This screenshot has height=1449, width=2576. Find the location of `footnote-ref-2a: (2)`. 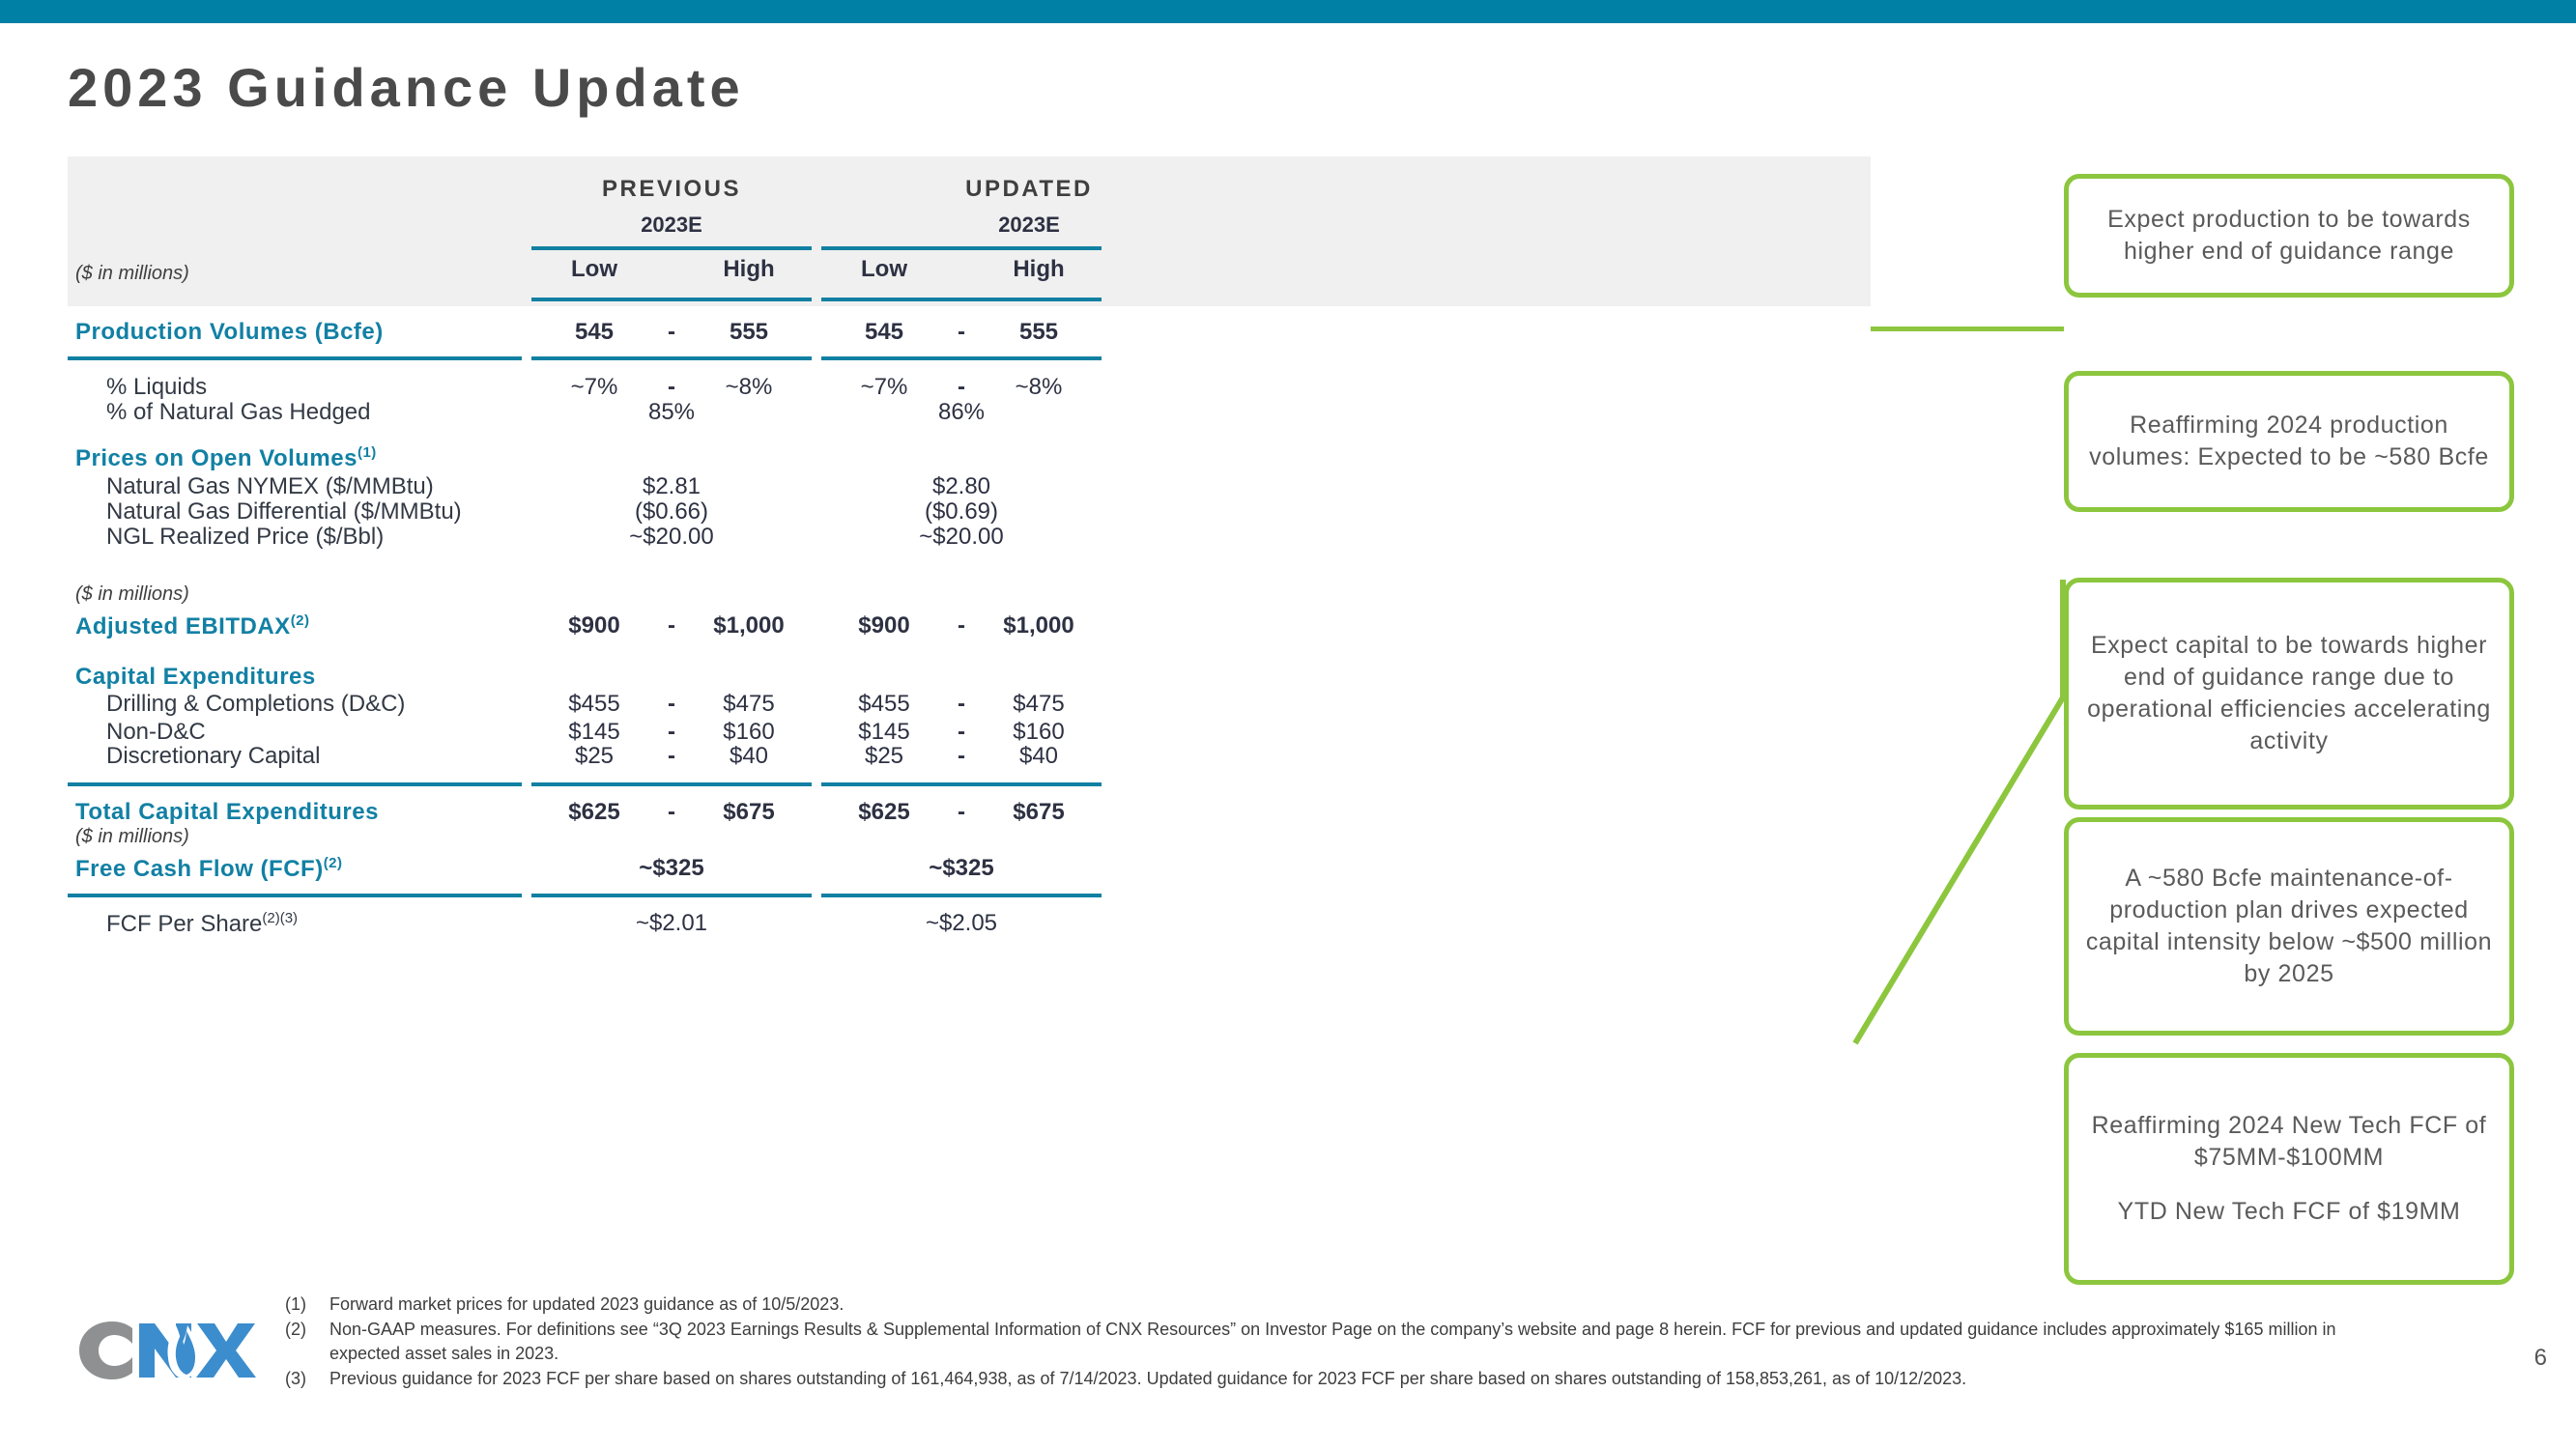

footnote-ref-2a: (2) is located at coordinates (300, 620).